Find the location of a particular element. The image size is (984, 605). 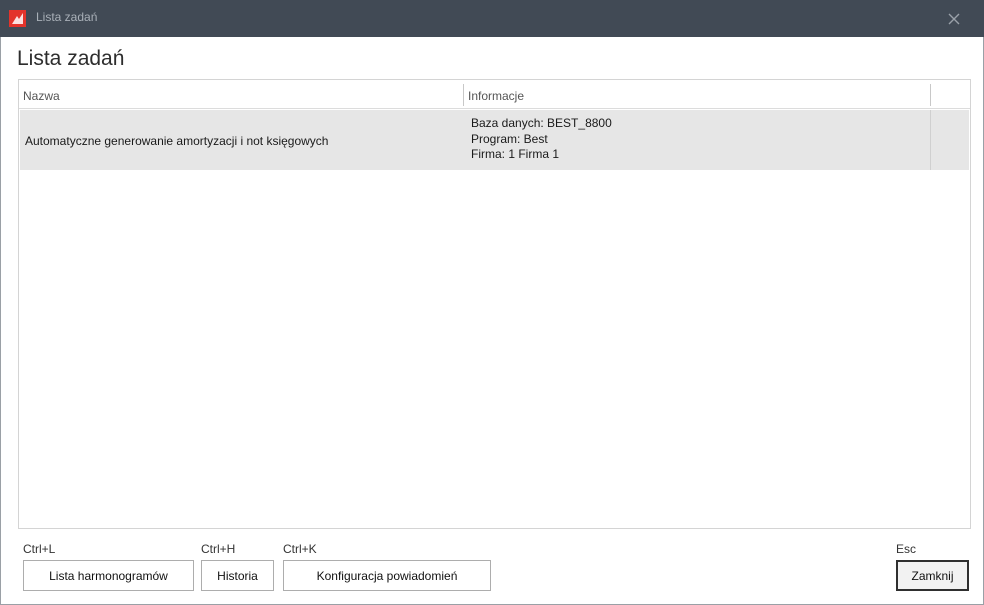

window-titlebar: Lista zadań is located at coordinates (492, 18).